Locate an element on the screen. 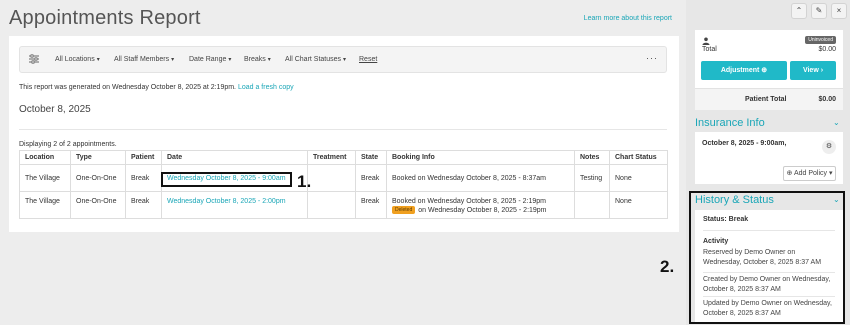 The width and height of the screenshot is (850, 325). col-treatment: Treatment is located at coordinates (331, 157).